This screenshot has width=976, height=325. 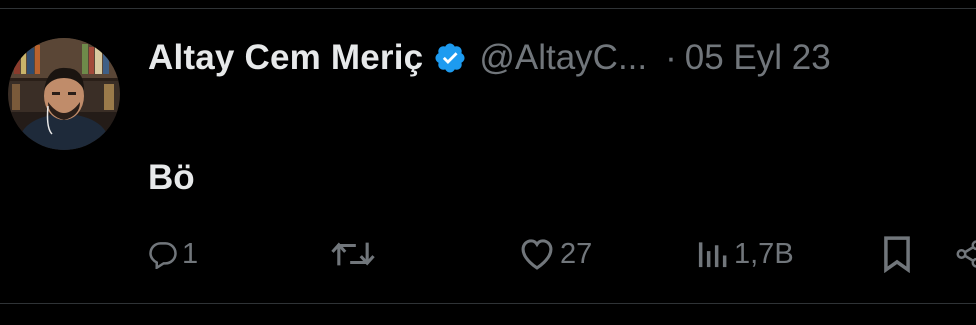 What do you see at coordinates (488, 303) in the screenshot?
I see `bottom-divider` at bounding box center [488, 303].